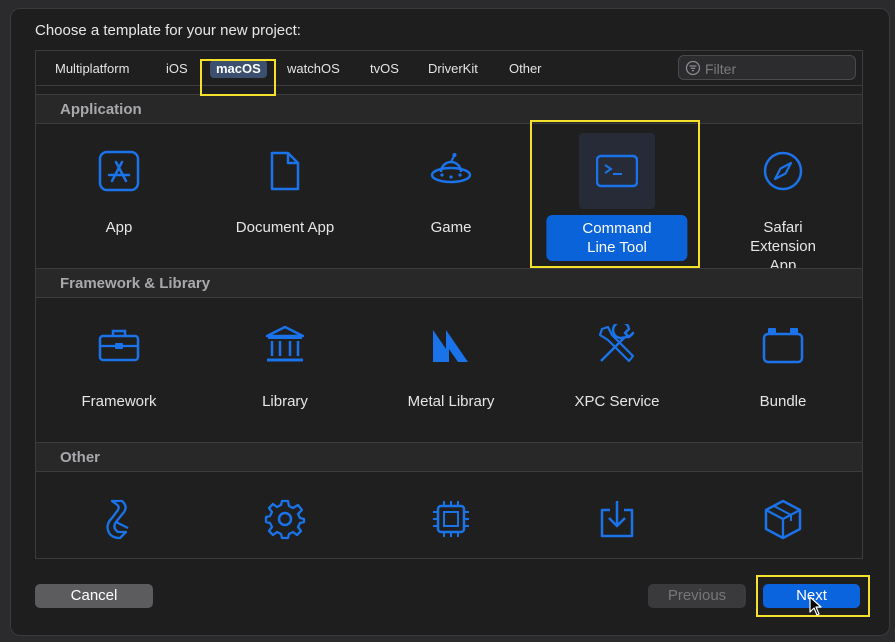 The width and height of the screenshot is (895, 642). I want to click on section-title: Application, so click(101, 109).